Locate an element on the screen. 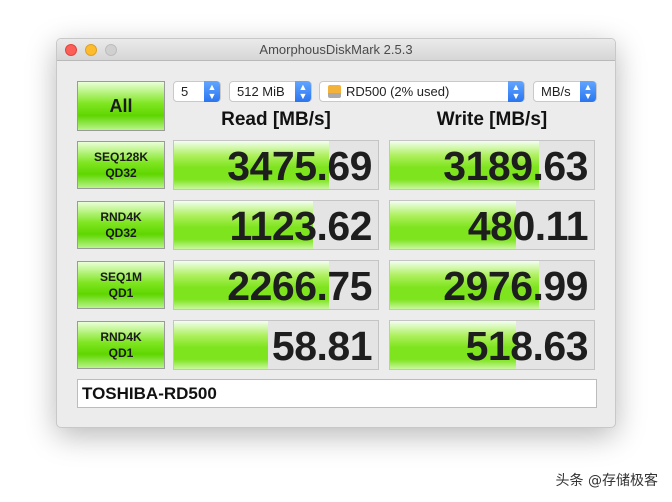 The width and height of the screenshot is (672, 502). read-header: Read [MB/s] is located at coordinates (276, 119).